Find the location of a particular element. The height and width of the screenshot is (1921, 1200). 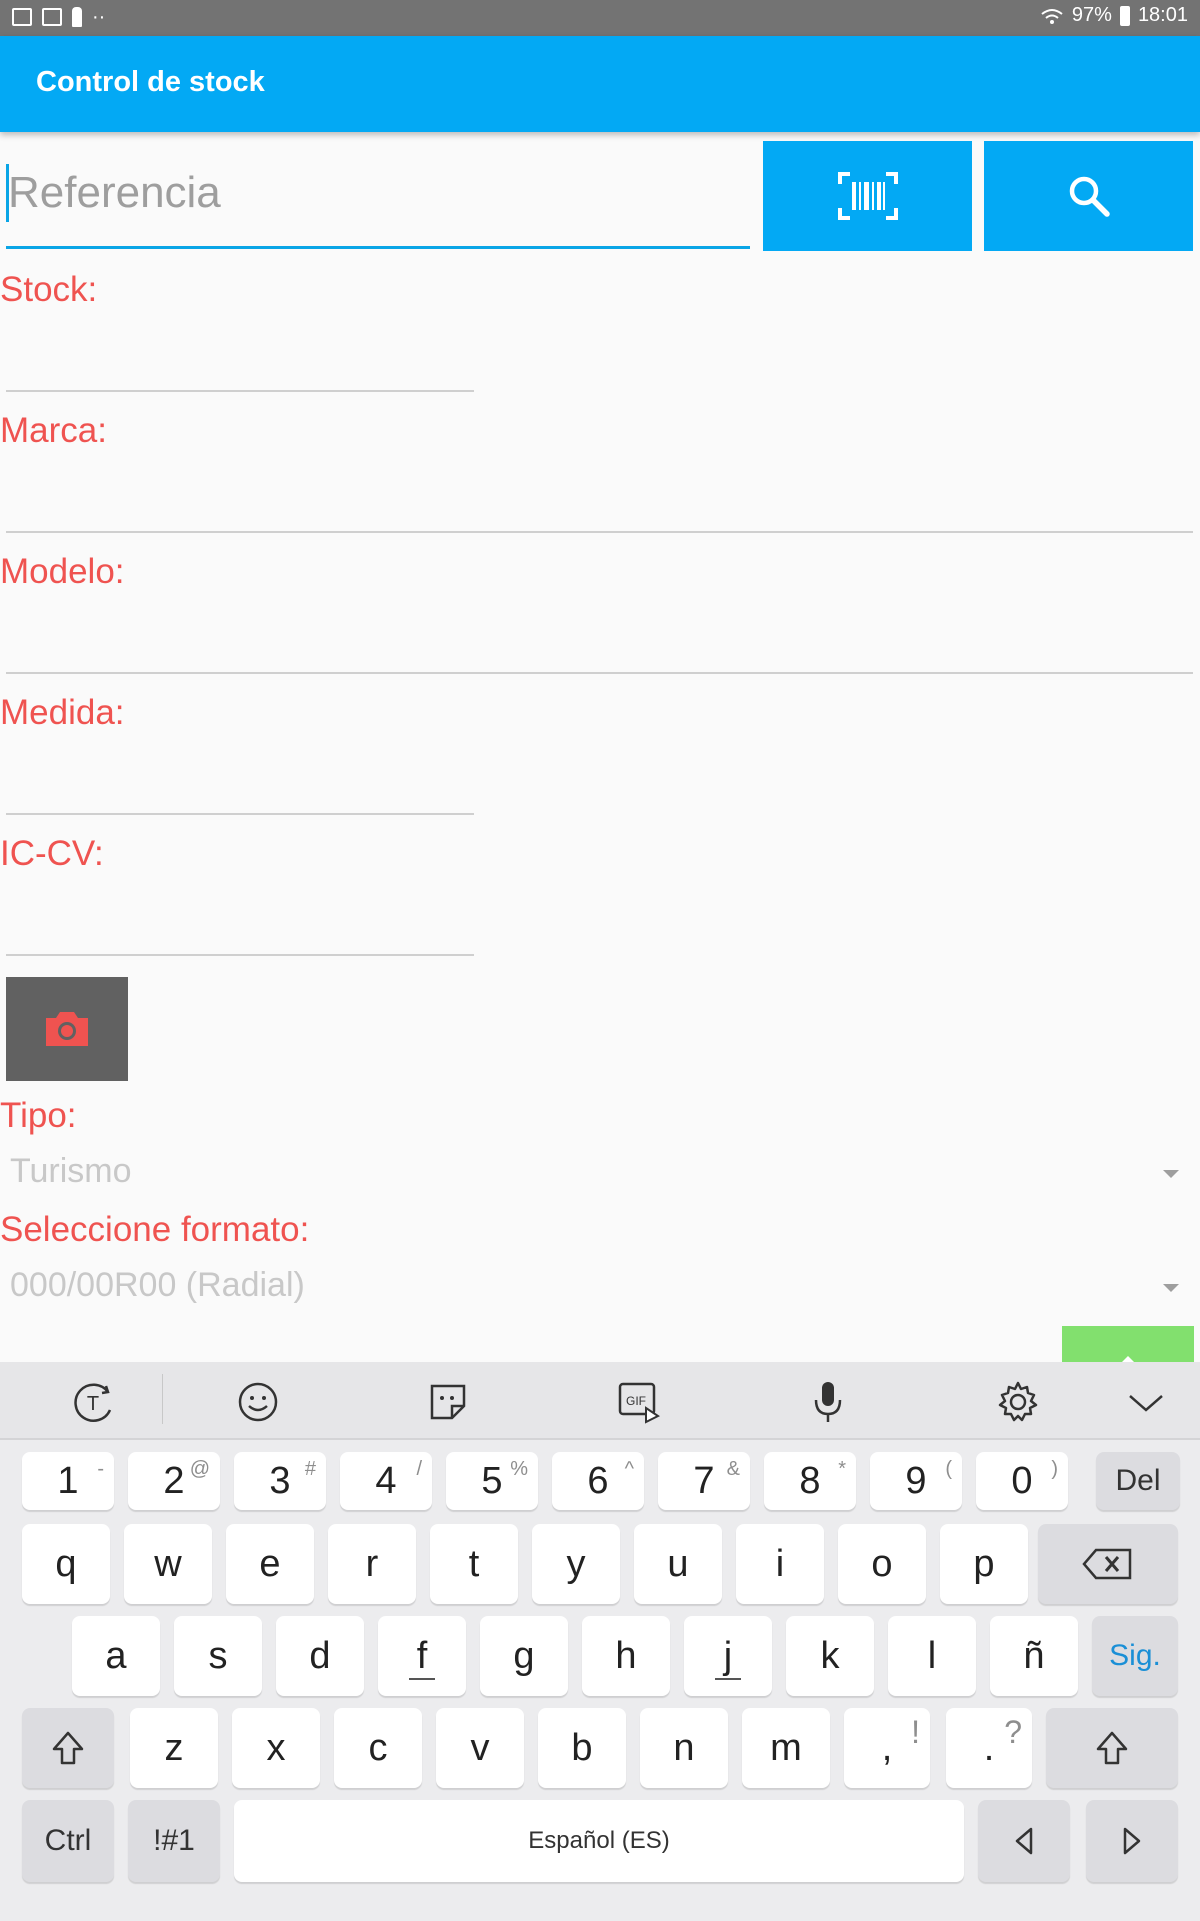

key-6: 6 ^ is located at coordinates (598, 1481).